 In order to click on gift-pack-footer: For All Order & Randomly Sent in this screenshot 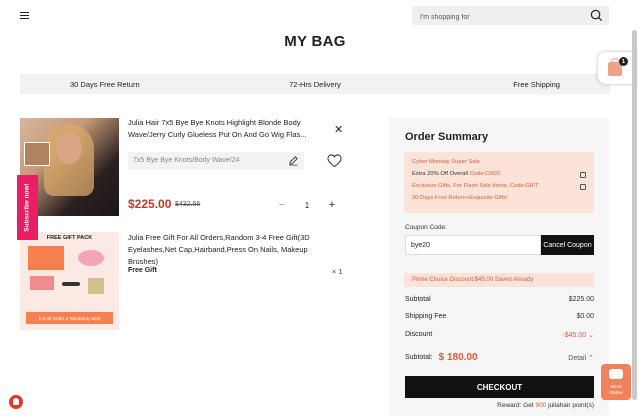, I will do `click(69, 318)`.